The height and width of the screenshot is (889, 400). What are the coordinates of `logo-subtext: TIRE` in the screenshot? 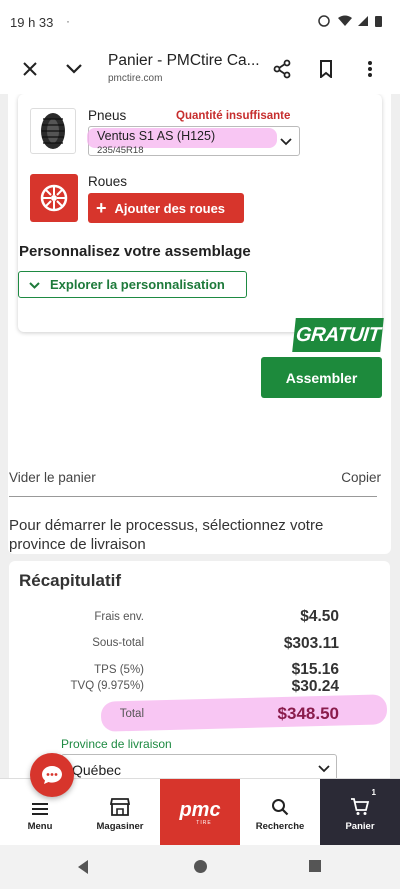 It's located at (203, 823).